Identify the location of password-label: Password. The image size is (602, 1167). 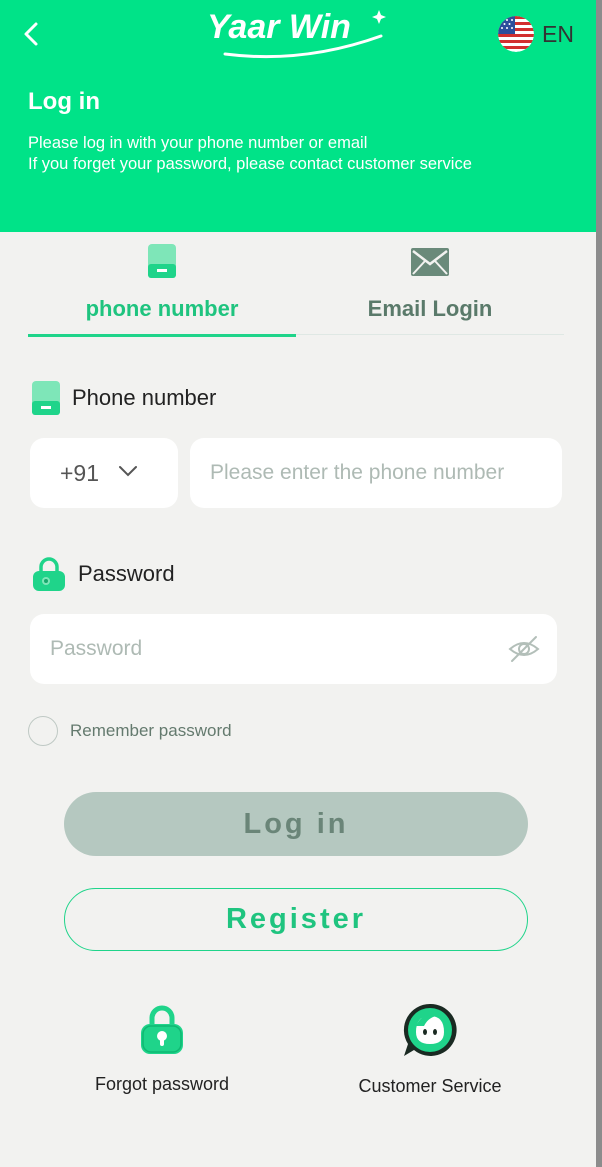
(126, 573).